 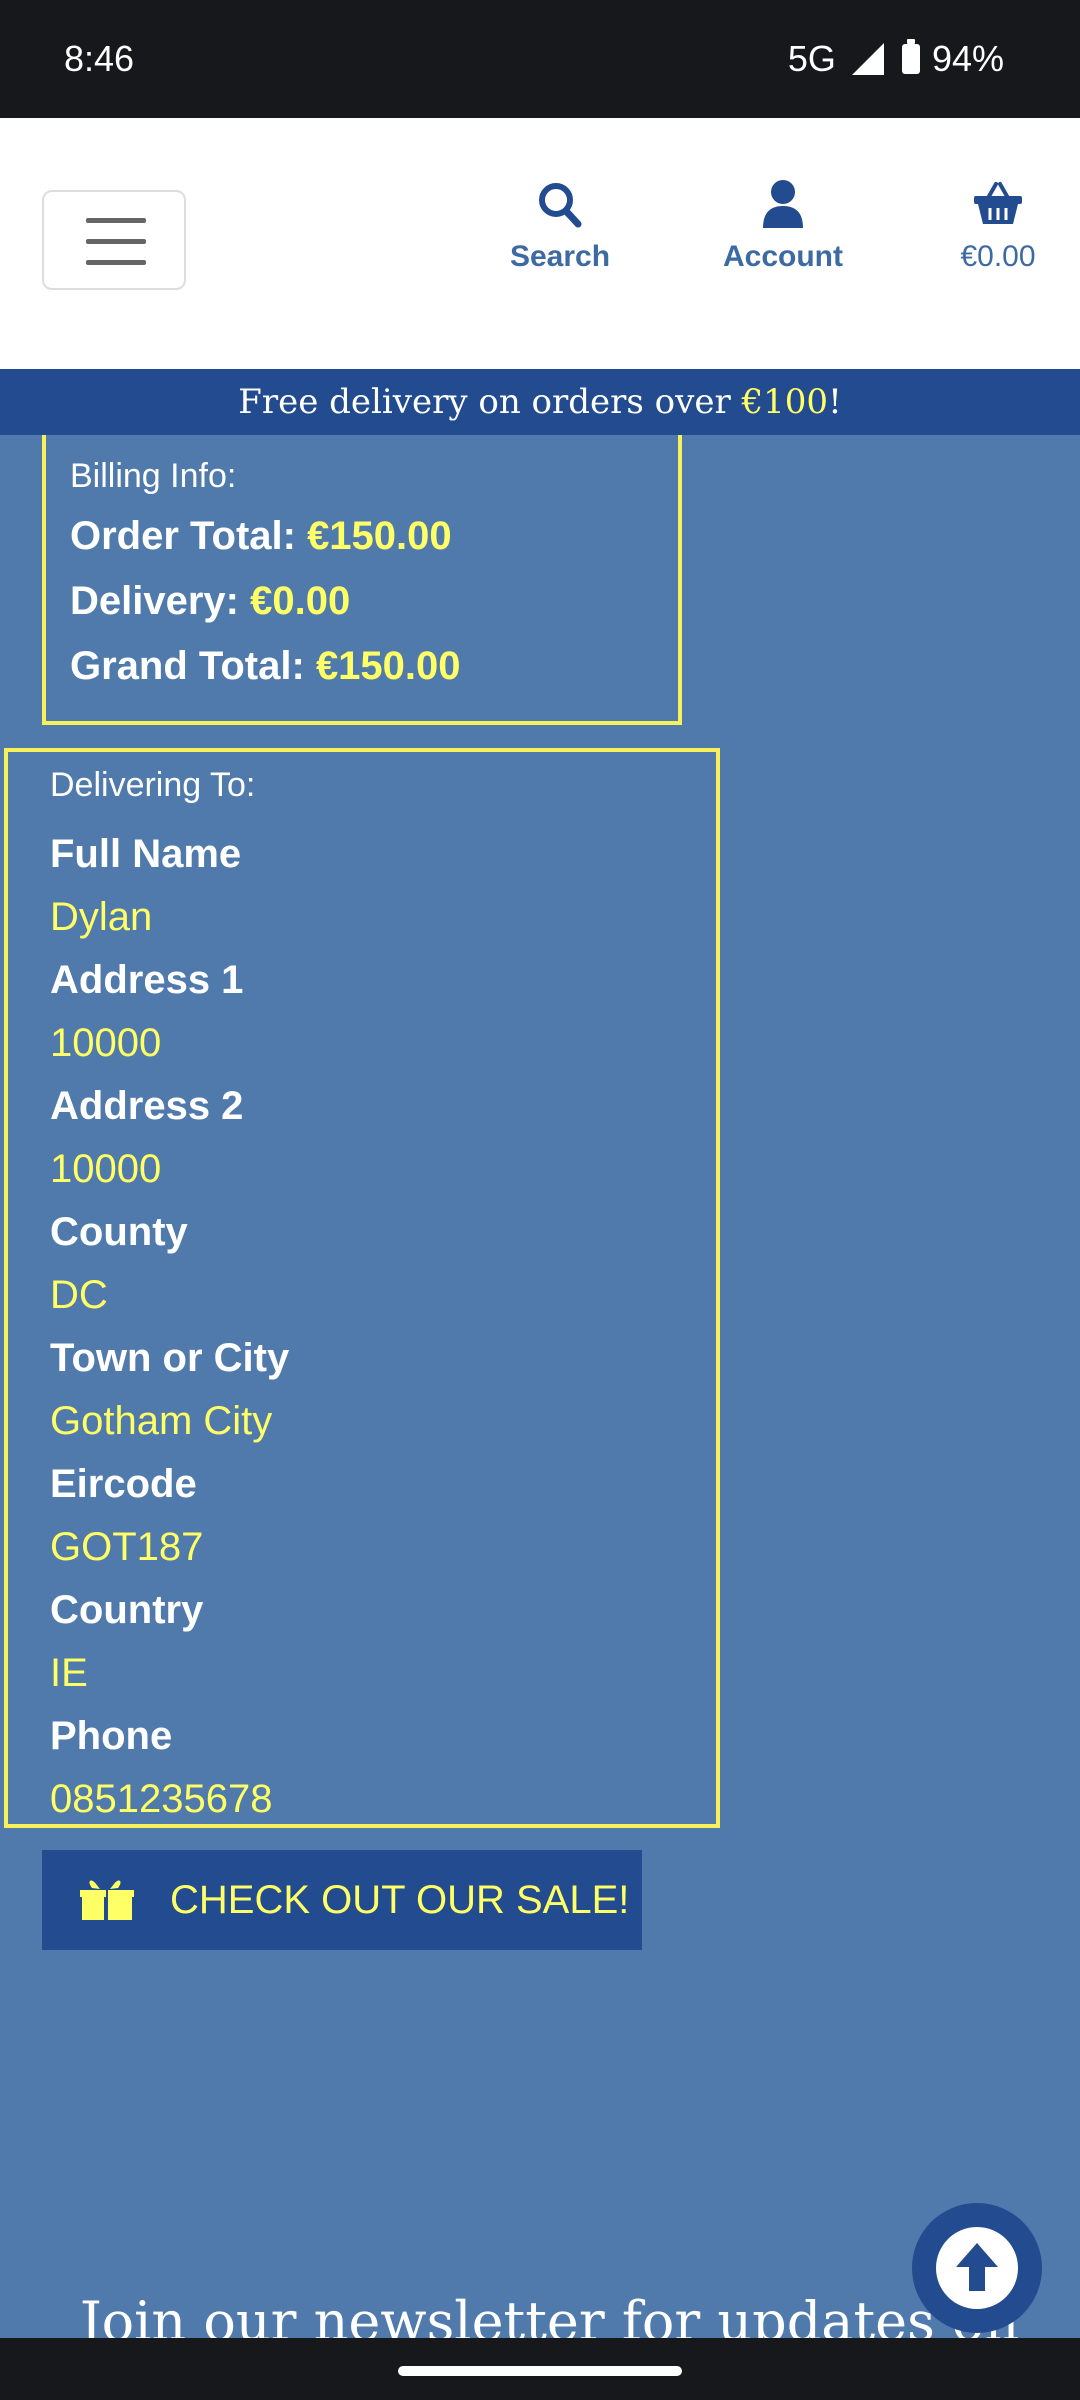 I want to click on hamburger-icon, so click(x=114, y=240).